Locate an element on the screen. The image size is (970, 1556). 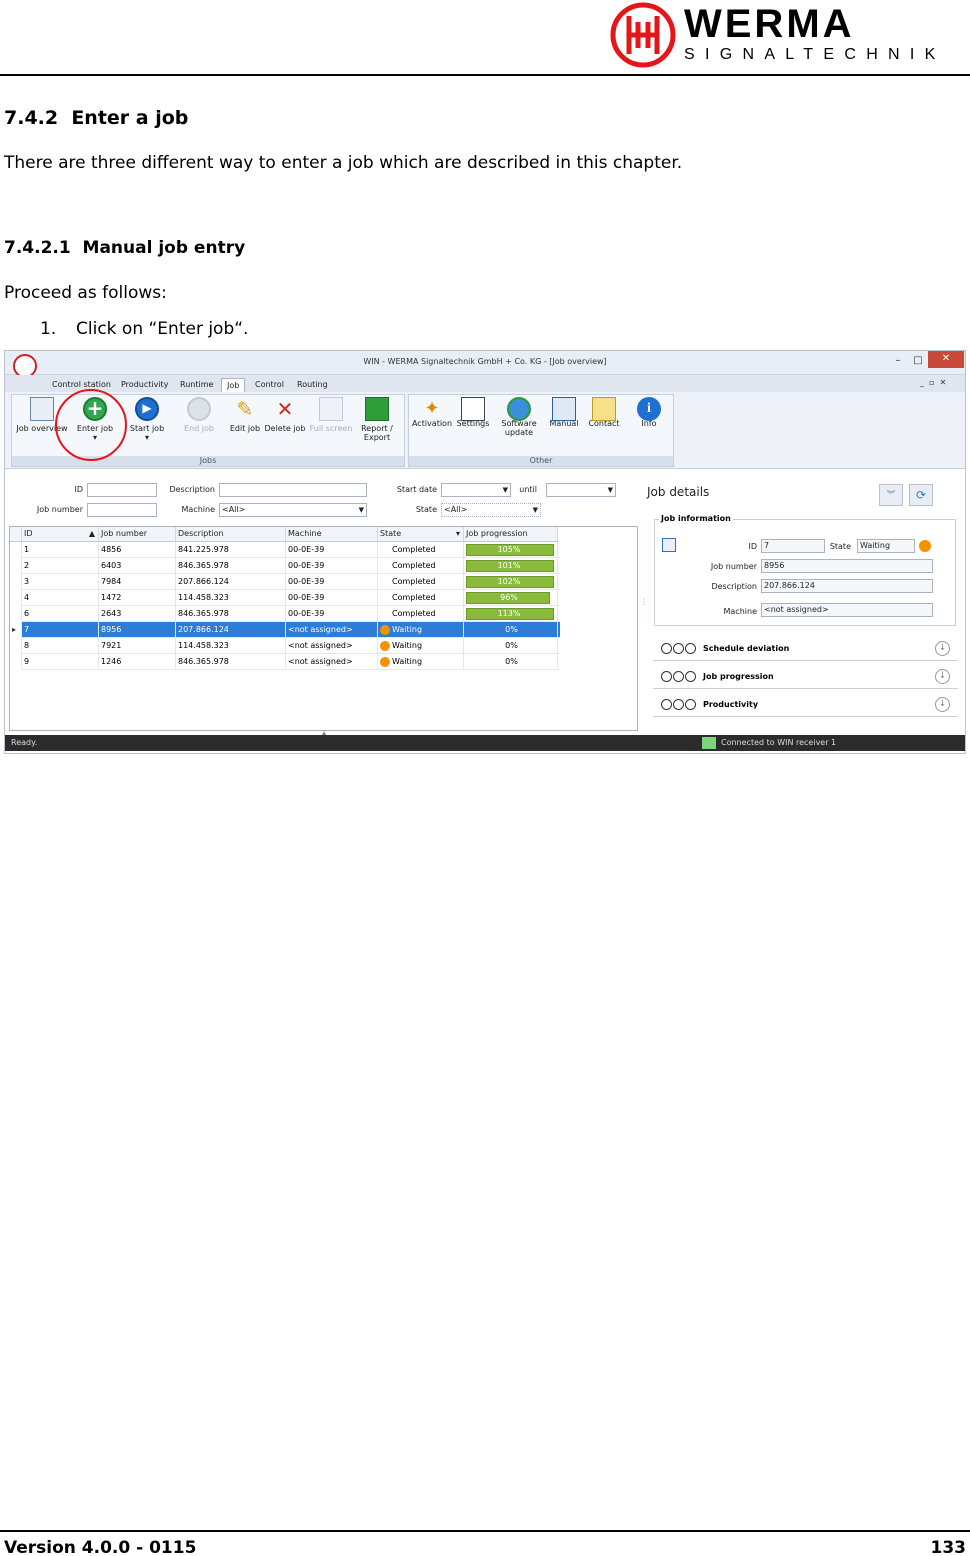
table-row: 9 1246 846.365.978 <not assigned> Waiting 0% is located at coordinates (285, 662).